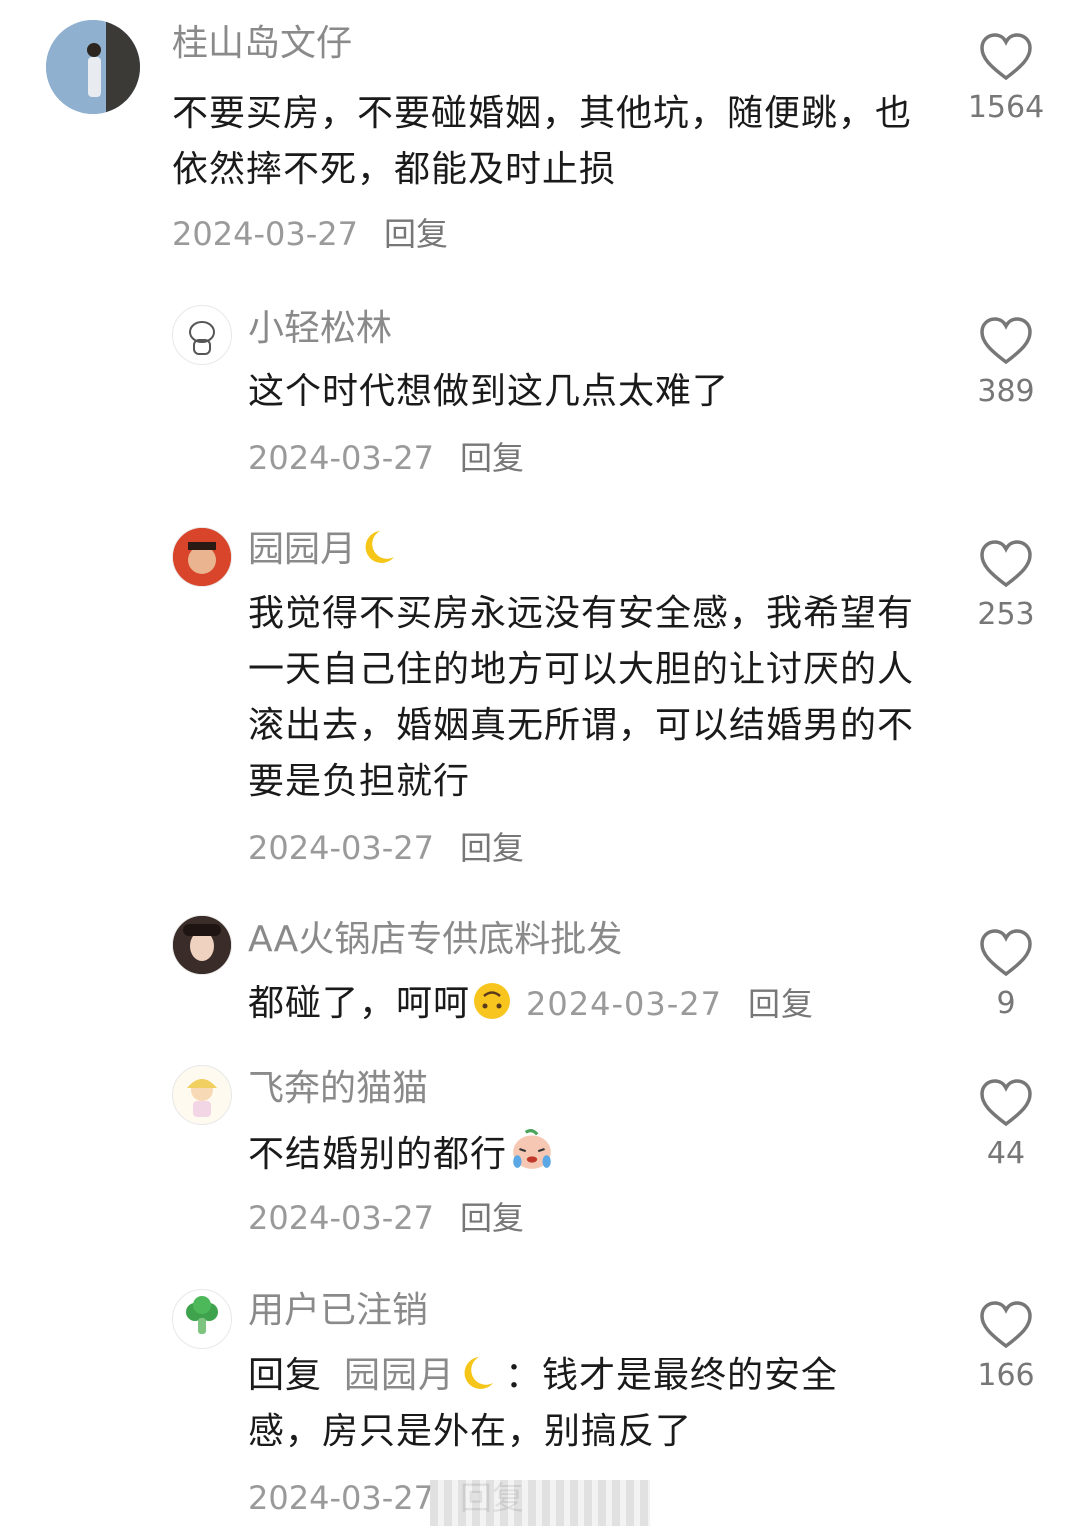  I want to click on broccoli-icon, so click(202, 1315).